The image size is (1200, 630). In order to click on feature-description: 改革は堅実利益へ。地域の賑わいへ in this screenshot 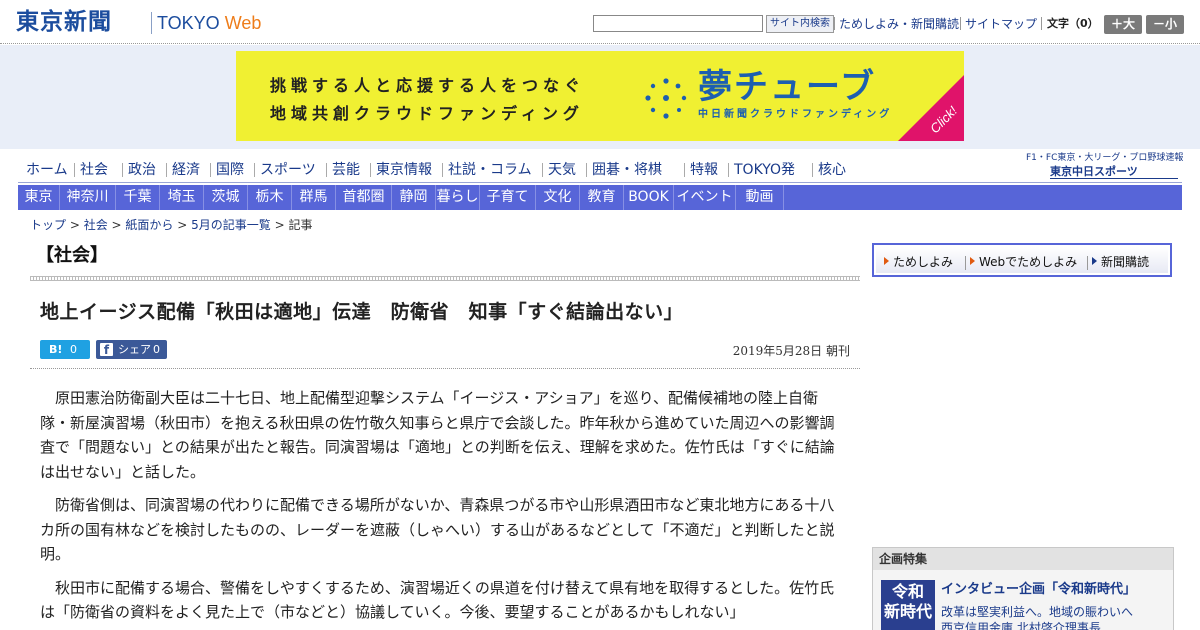, I will do `click(1037, 612)`.